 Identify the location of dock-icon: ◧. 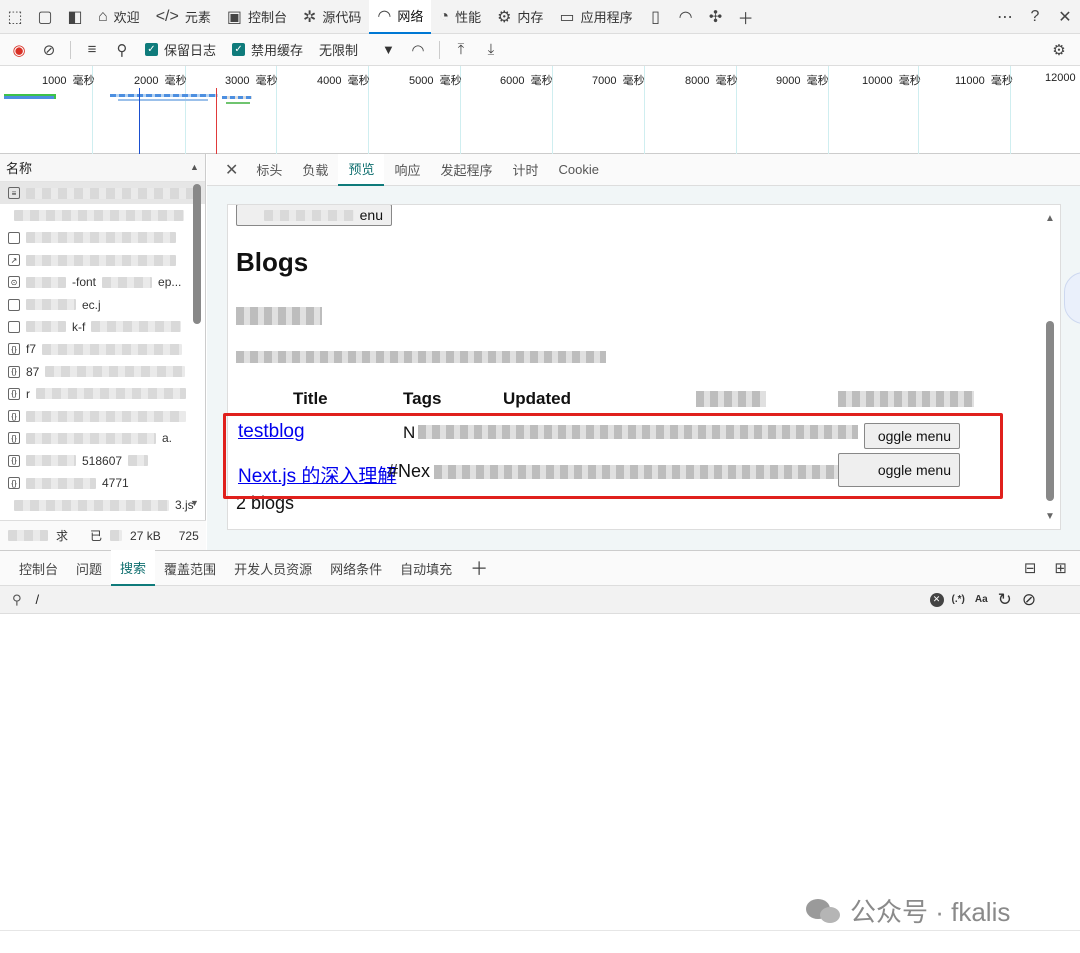
(75, 17).